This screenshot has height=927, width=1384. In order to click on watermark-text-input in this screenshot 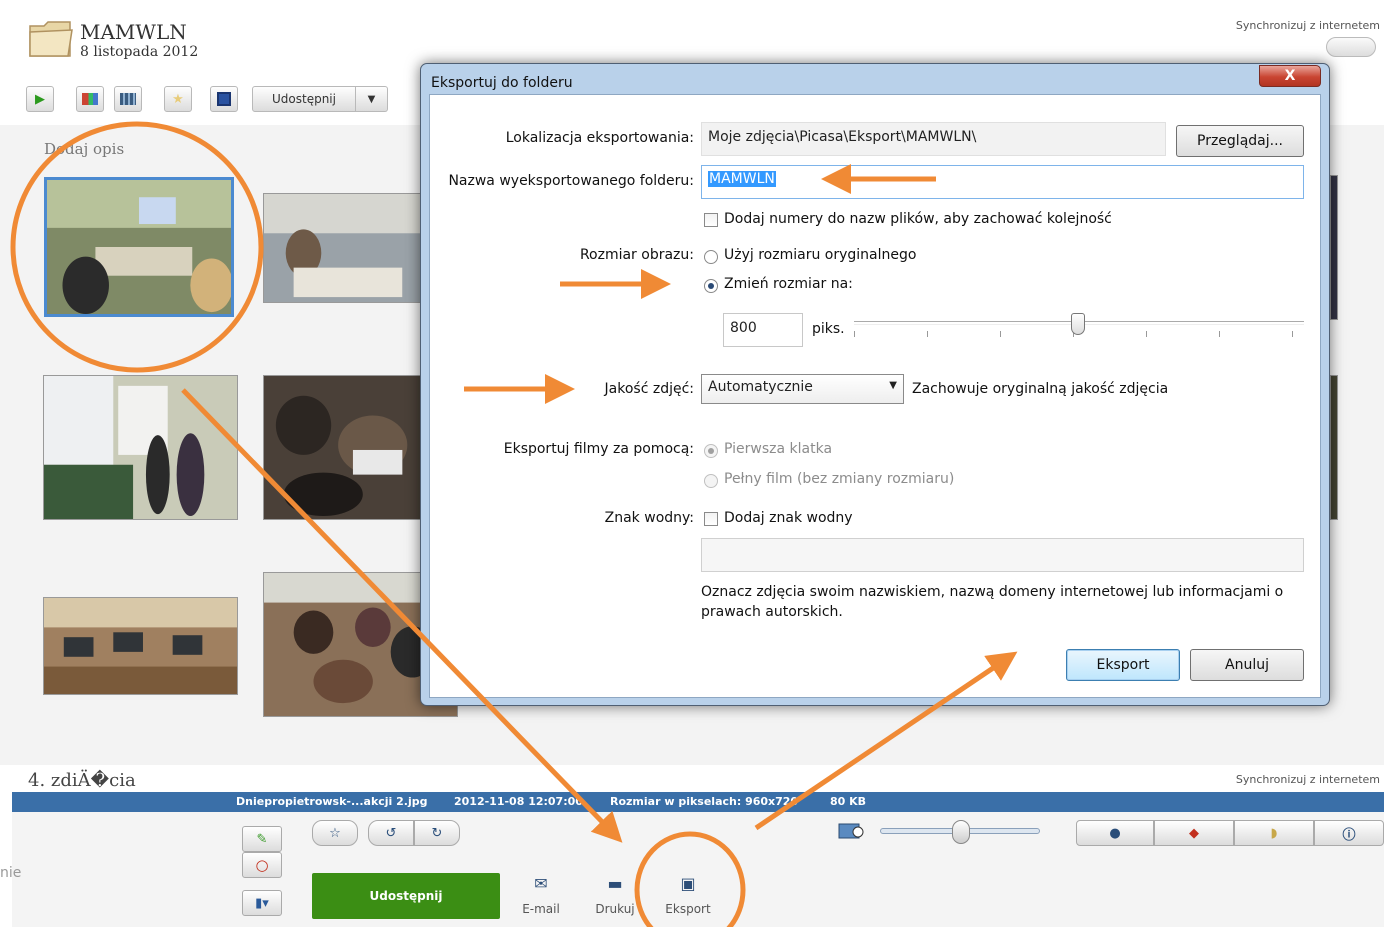, I will do `click(1002, 555)`.